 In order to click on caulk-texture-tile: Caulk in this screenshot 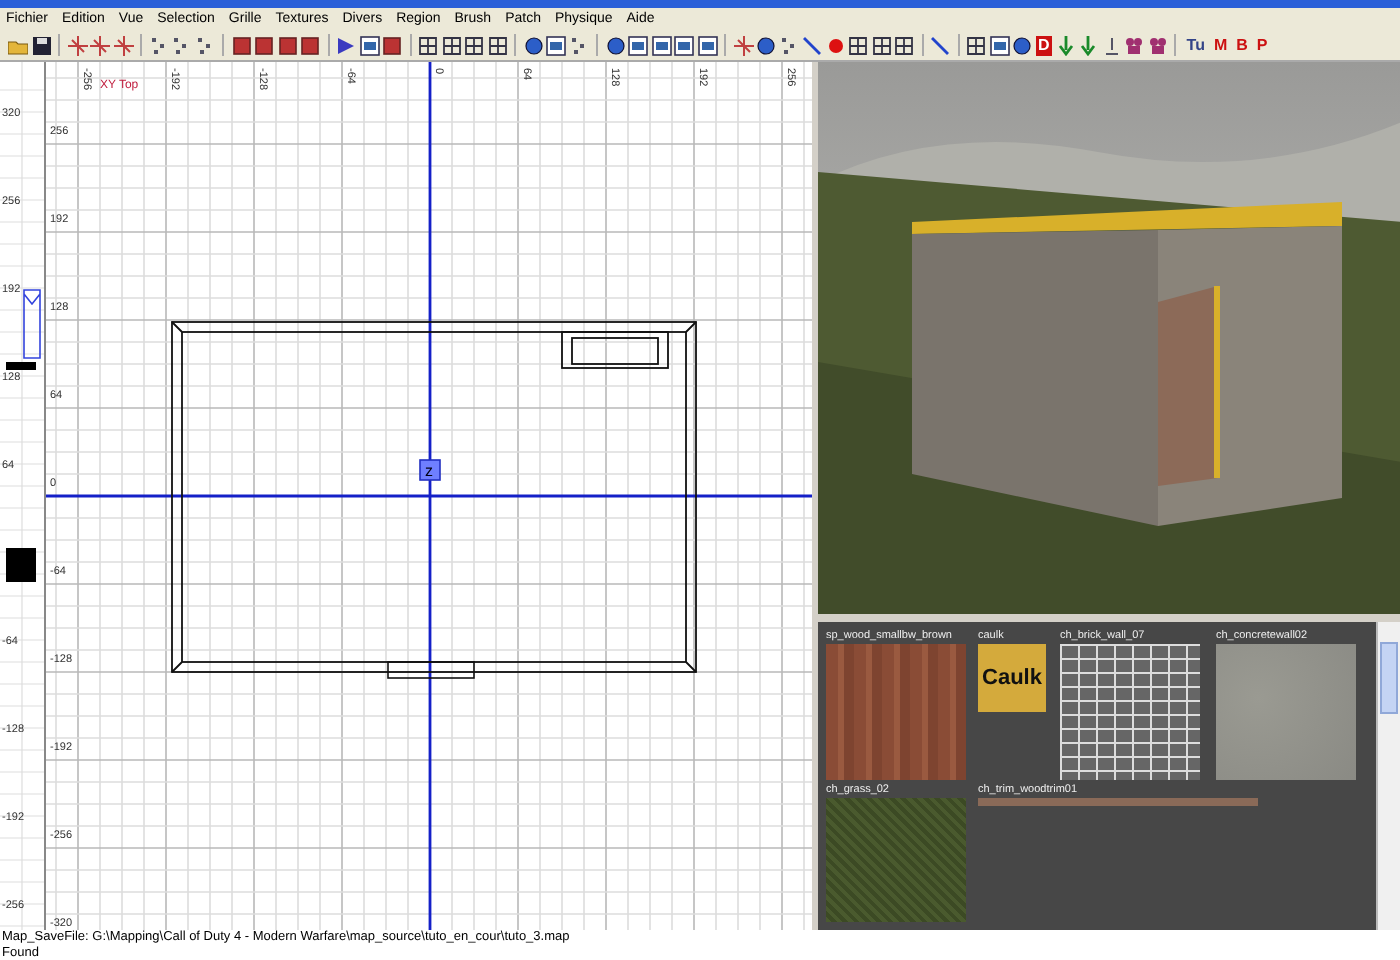, I will do `click(1012, 678)`.